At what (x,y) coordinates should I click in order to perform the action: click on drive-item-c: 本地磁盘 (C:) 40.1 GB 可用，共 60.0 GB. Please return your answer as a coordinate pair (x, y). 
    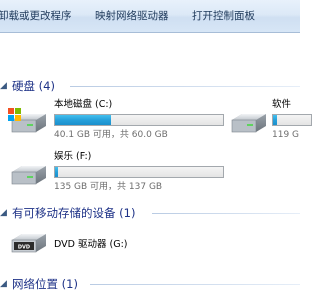
    Looking at the image, I should click on (116, 121).